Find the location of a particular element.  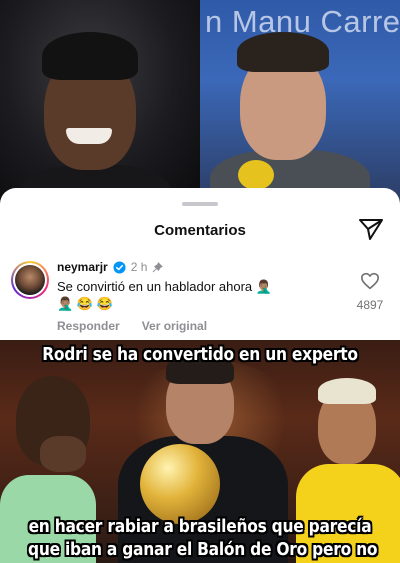

like-count: 4897 is located at coordinates (370, 305).